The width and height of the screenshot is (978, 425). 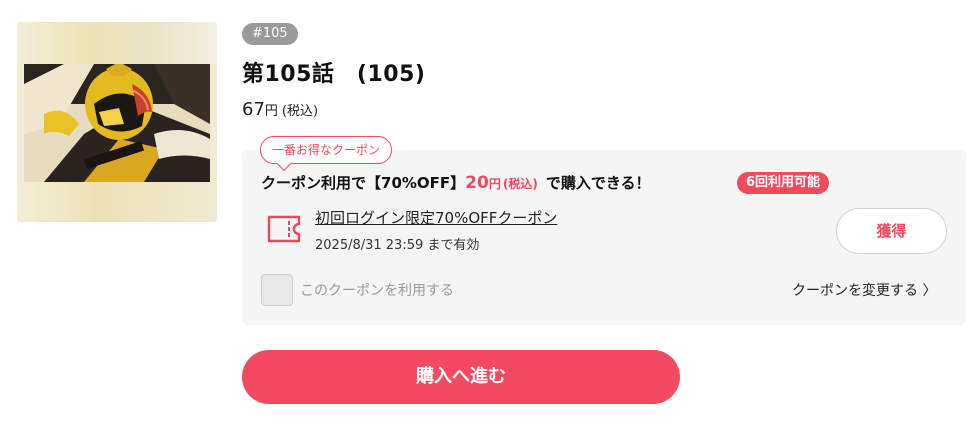 What do you see at coordinates (520, 184) in the screenshot?
I see `discounted-price-tax-note: (税込)` at bounding box center [520, 184].